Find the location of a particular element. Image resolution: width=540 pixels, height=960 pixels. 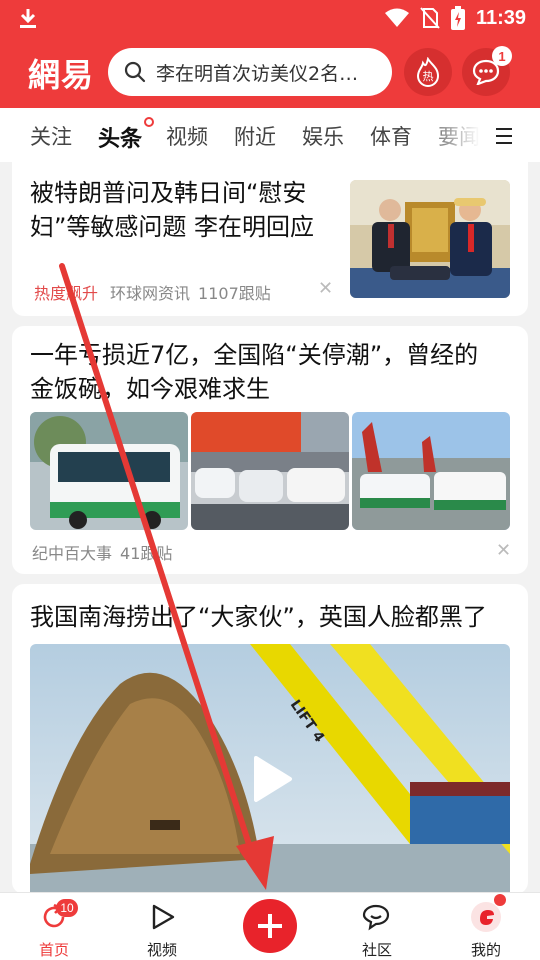

battery-icon is located at coordinates (457, 18).